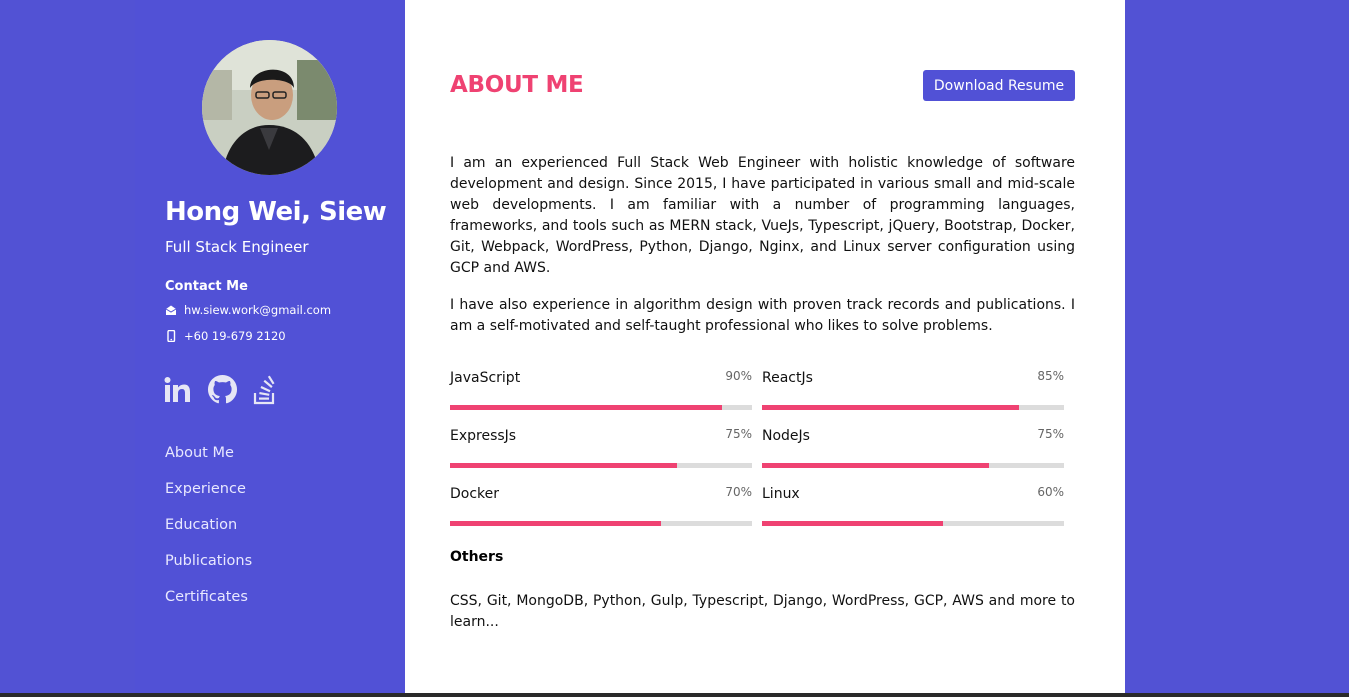  What do you see at coordinates (1050, 376) in the screenshot?
I see `skill-percent: 85%` at bounding box center [1050, 376].